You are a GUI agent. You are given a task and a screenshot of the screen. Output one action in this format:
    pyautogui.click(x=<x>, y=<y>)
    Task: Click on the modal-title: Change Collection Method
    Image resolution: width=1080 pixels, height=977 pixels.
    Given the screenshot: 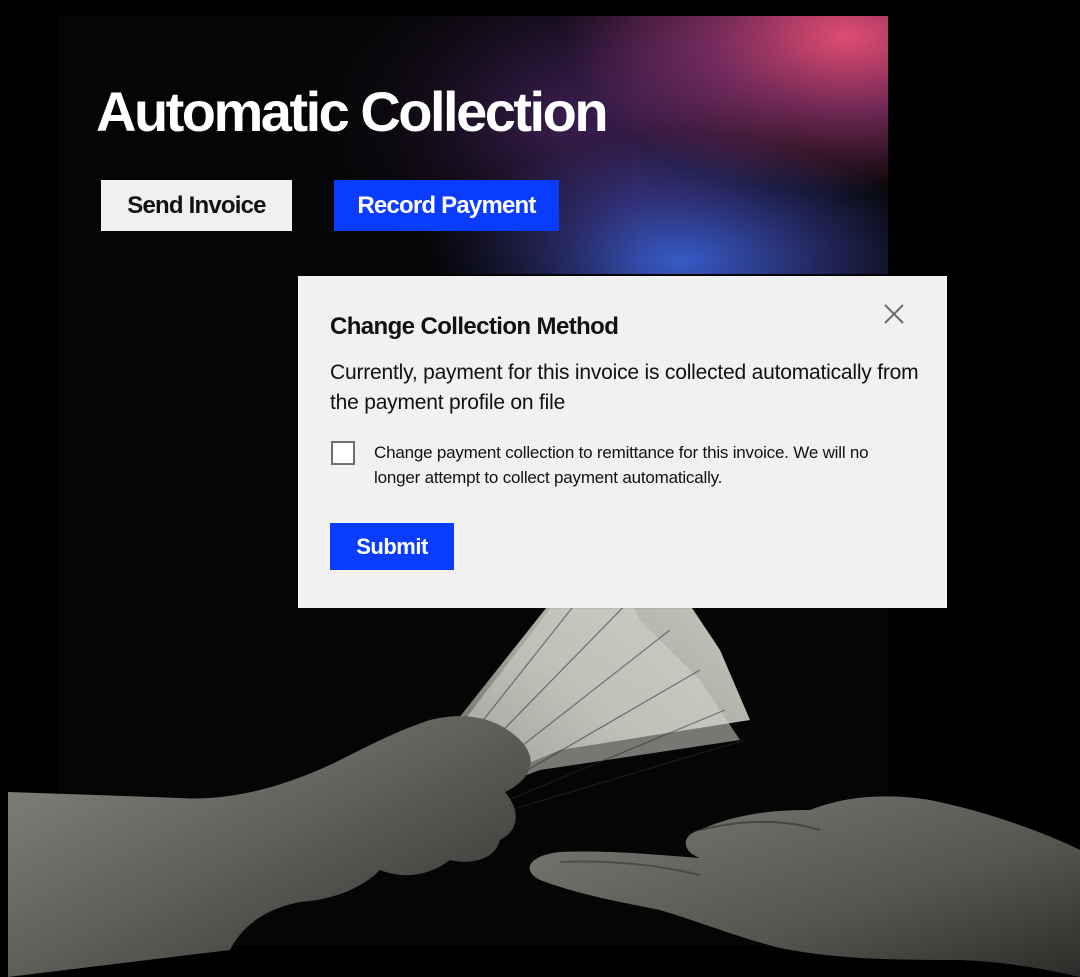 What is the action you would take?
    pyautogui.click(x=474, y=326)
    